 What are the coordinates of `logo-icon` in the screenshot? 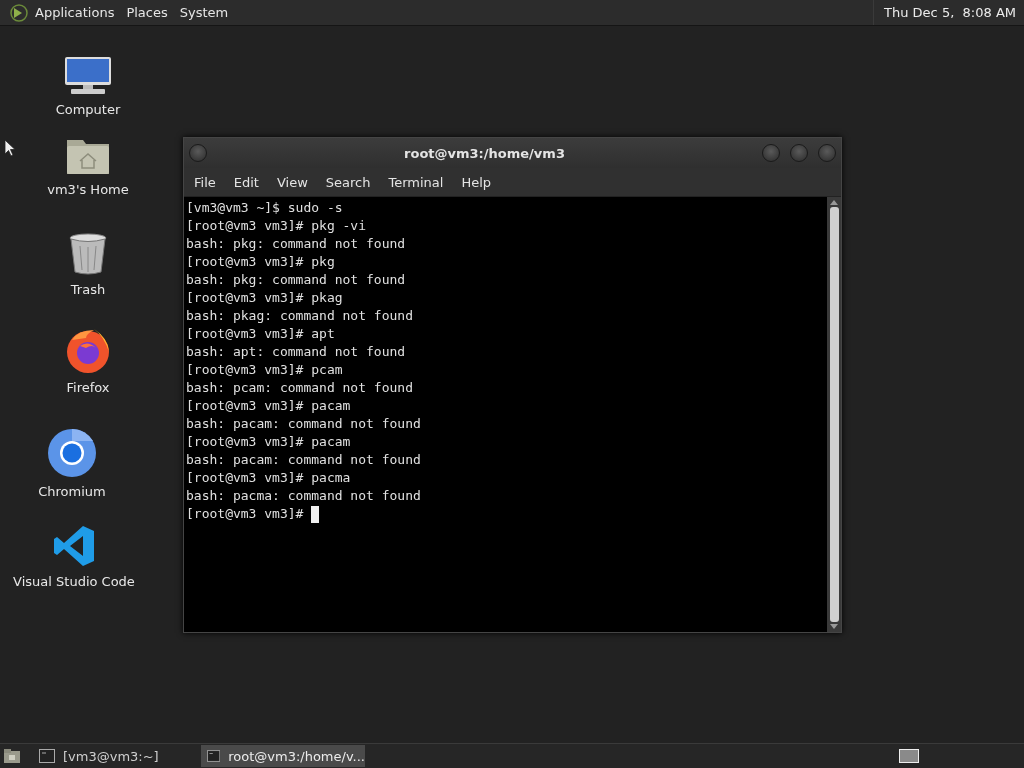 It's located at (19, 12).